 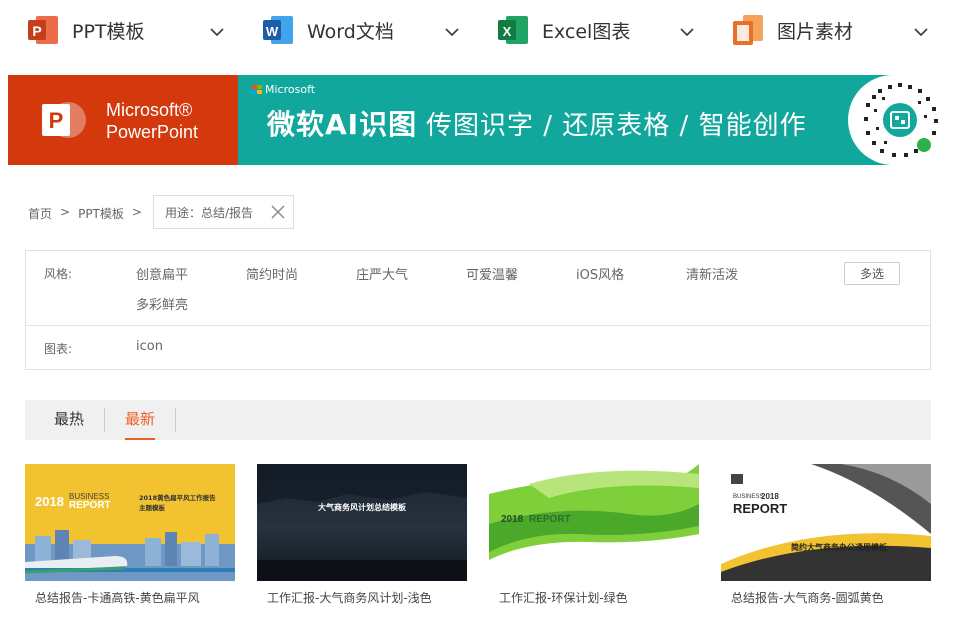 I want to click on template-caption: 总结报告-大气商务-圆弧黄色, so click(x=831, y=597).